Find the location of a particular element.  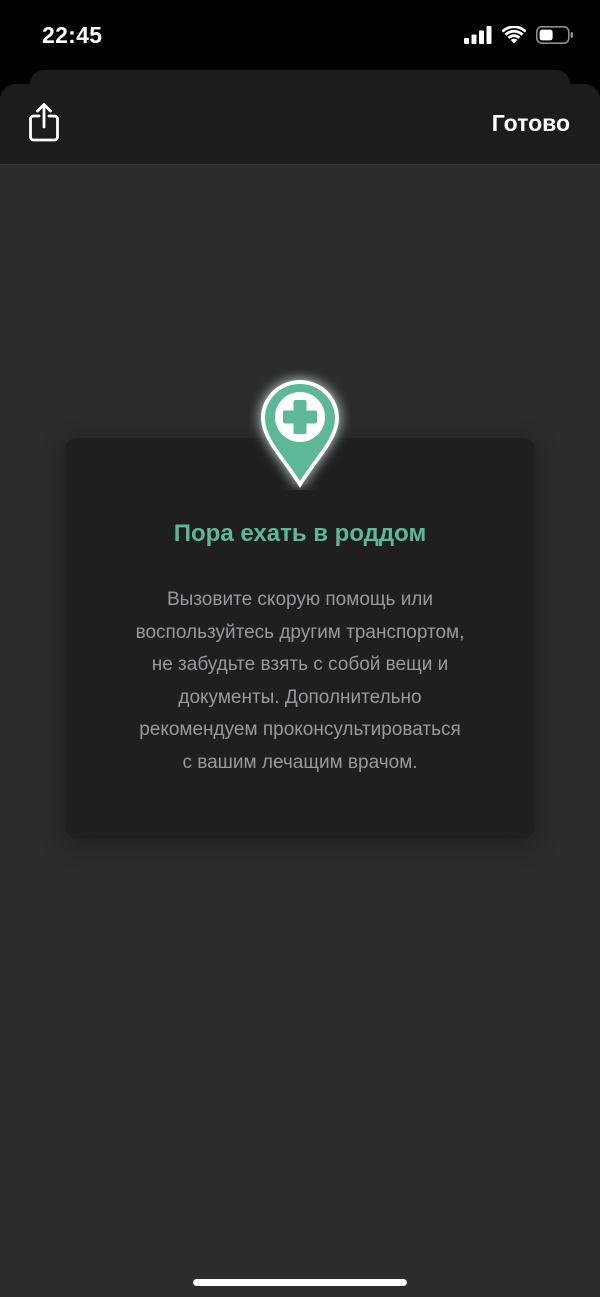

card-body-line: рекомендуем проконсультироваться is located at coordinates (300, 729).